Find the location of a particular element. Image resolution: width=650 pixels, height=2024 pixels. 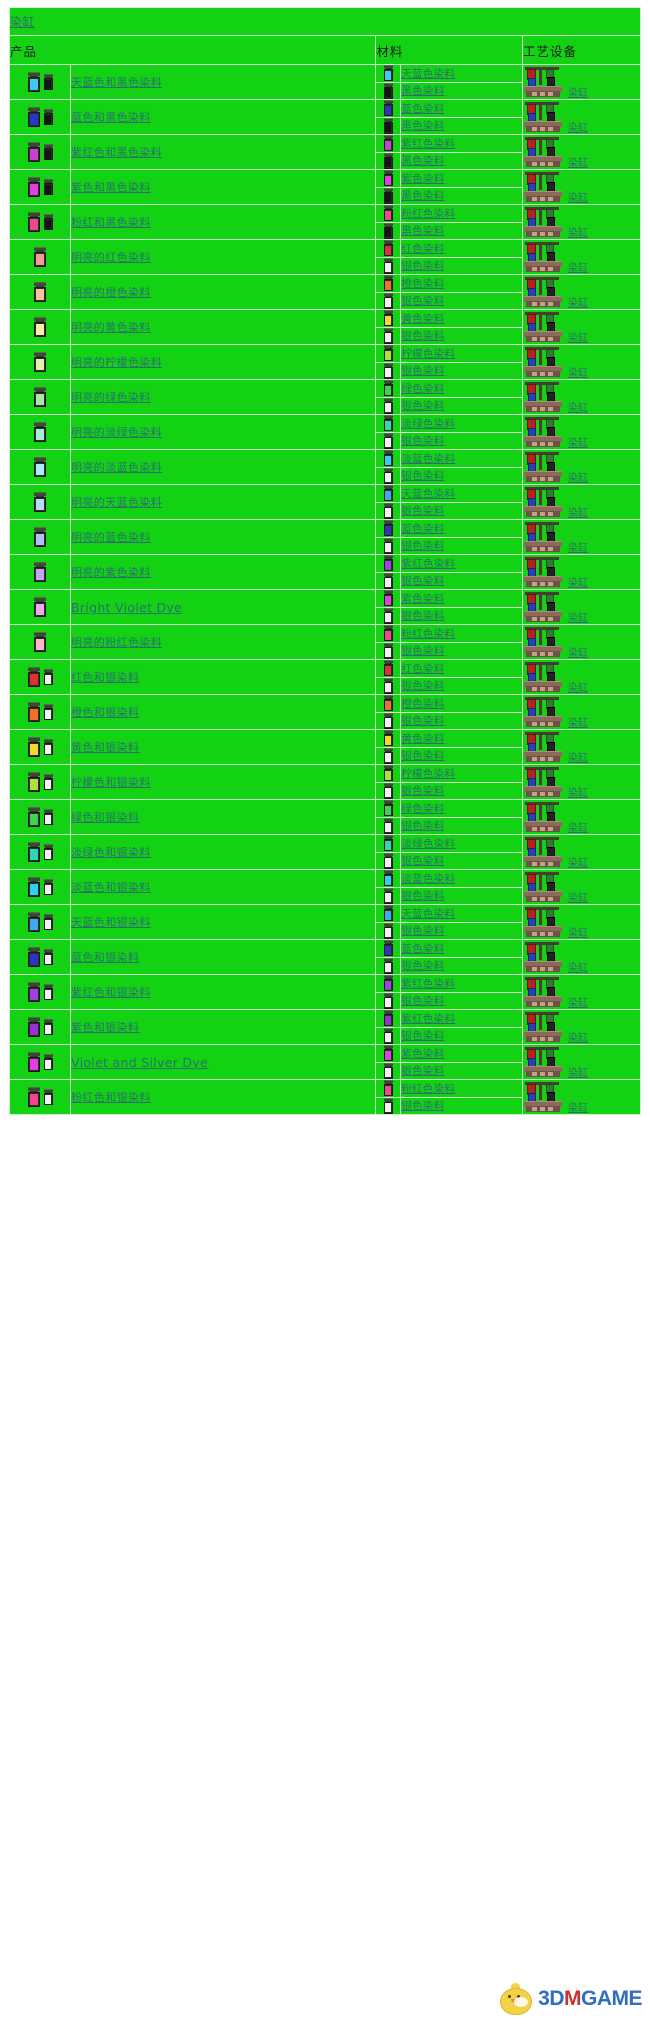

product-link: 粉红和黑色染料 is located at coordinates (111, 222).